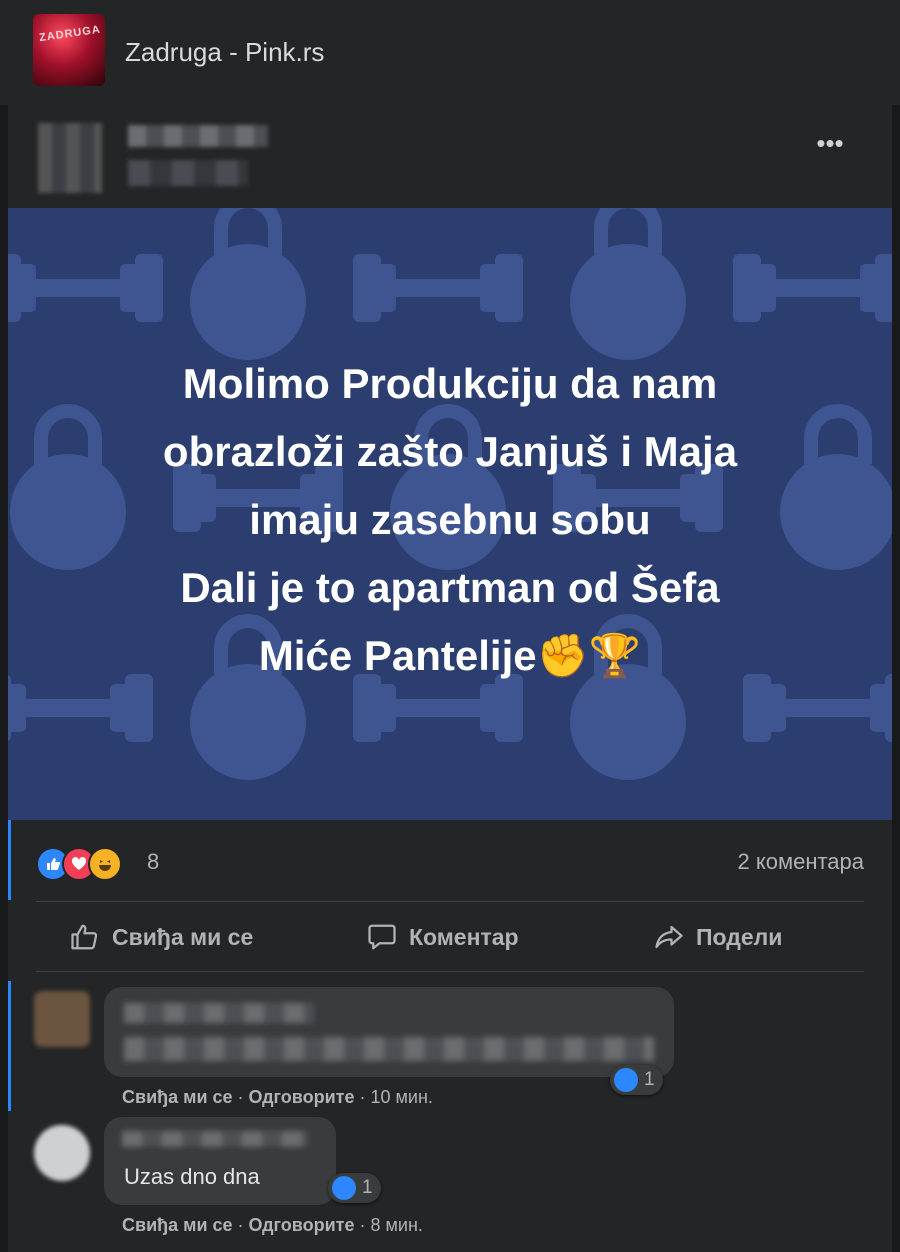 Image resolution: width=900 pixels, height=1252 pixels. What do you see at coordinates (69, 50) in the screenshot?
I see `group-avatar: ZADRUGA` at bounding box center [69, 50].